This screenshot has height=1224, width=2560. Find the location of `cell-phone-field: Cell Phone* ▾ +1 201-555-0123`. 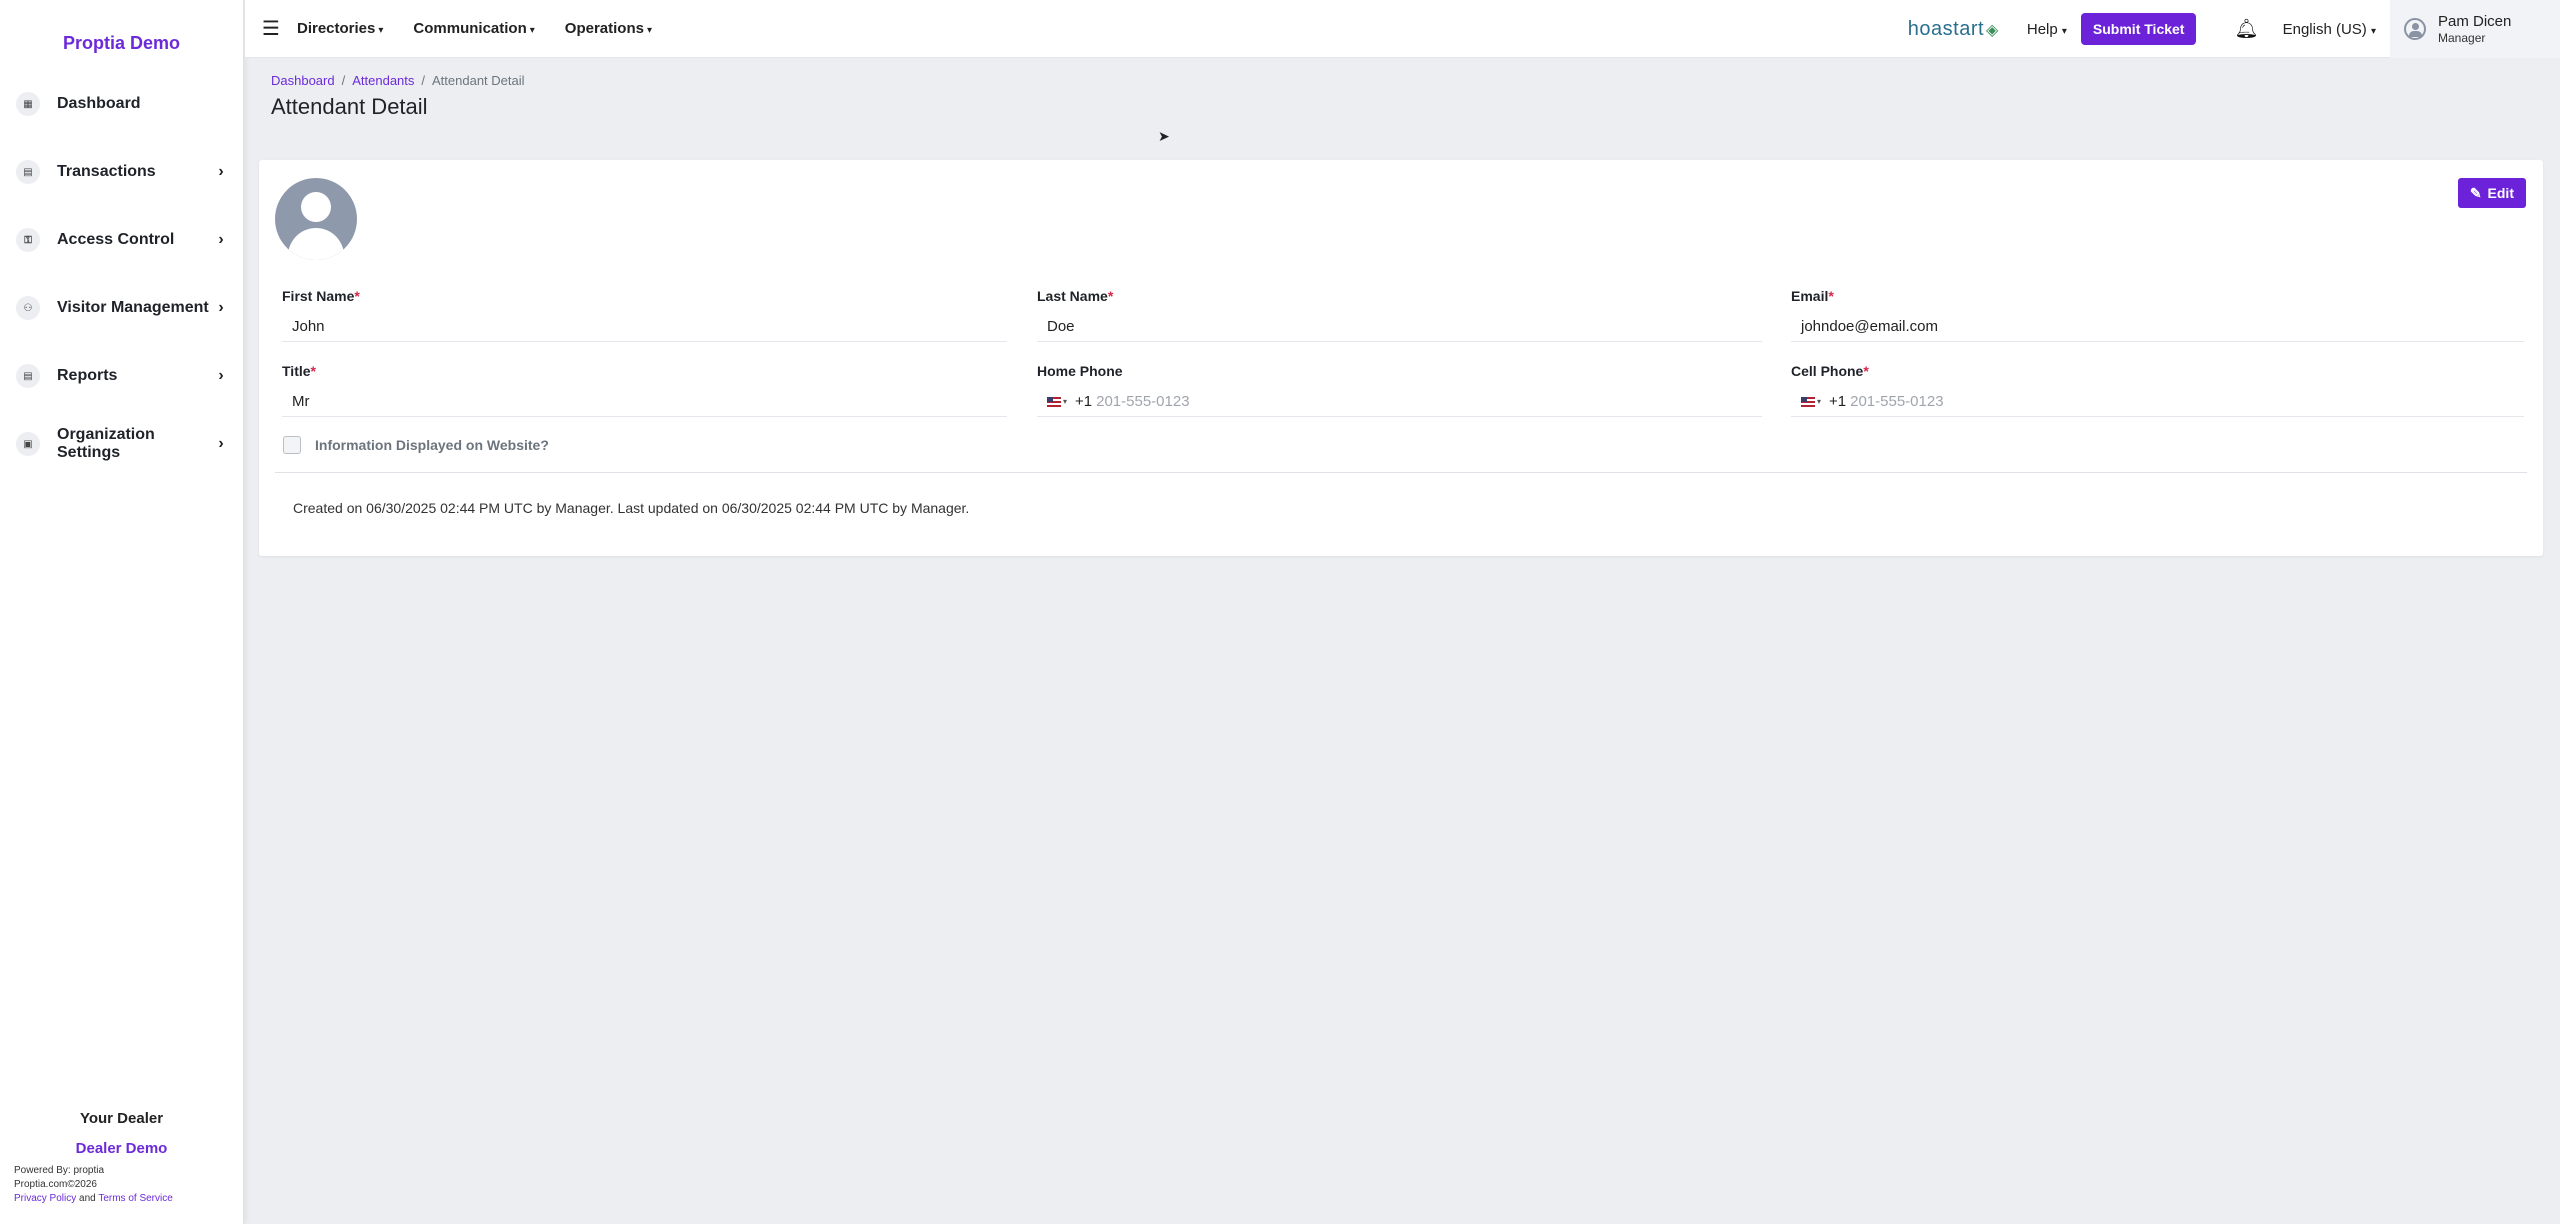

cell-phone-field: Cell Phone* ▾ +1 201-555-0123 is located at coordinates (2157, 390).